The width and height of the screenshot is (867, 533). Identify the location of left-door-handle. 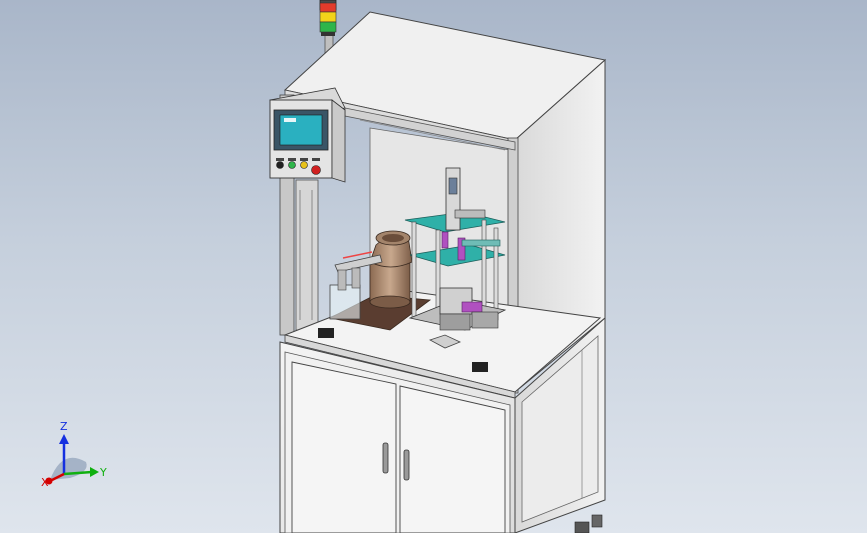
(385, 458).